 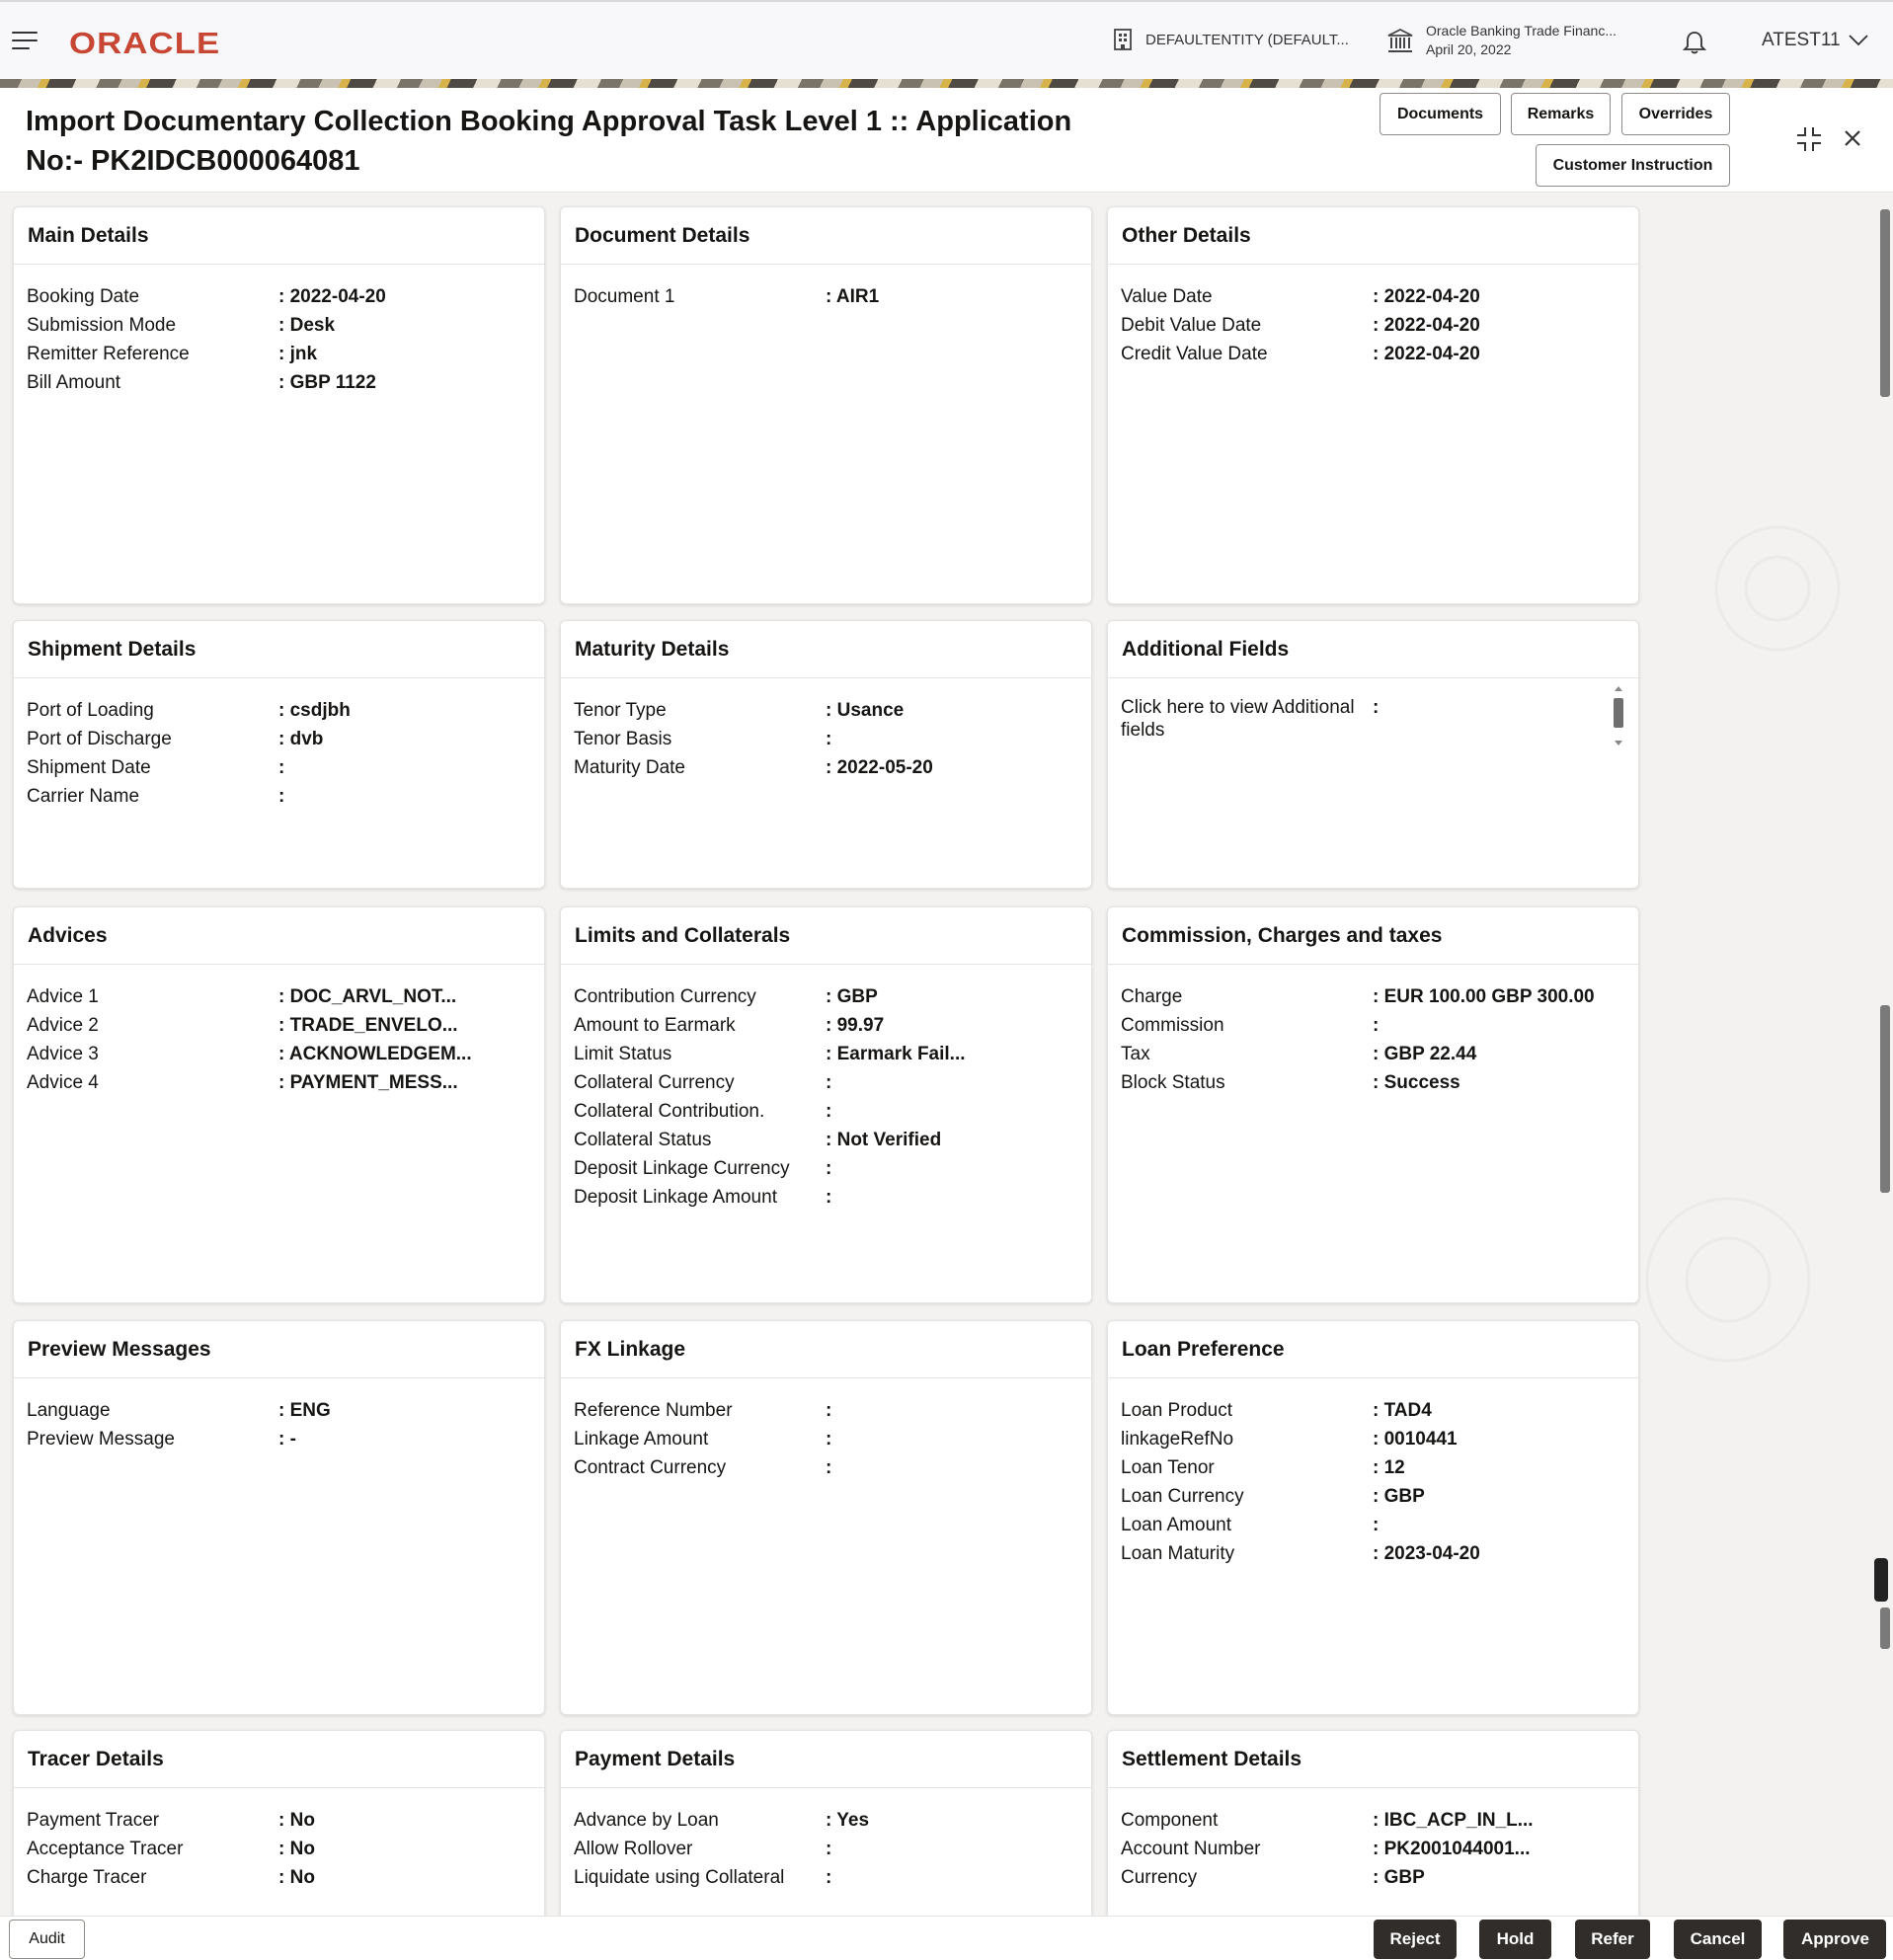 I want to click on field-label: Acceptance Tracer, so click(x=152, y=1849).